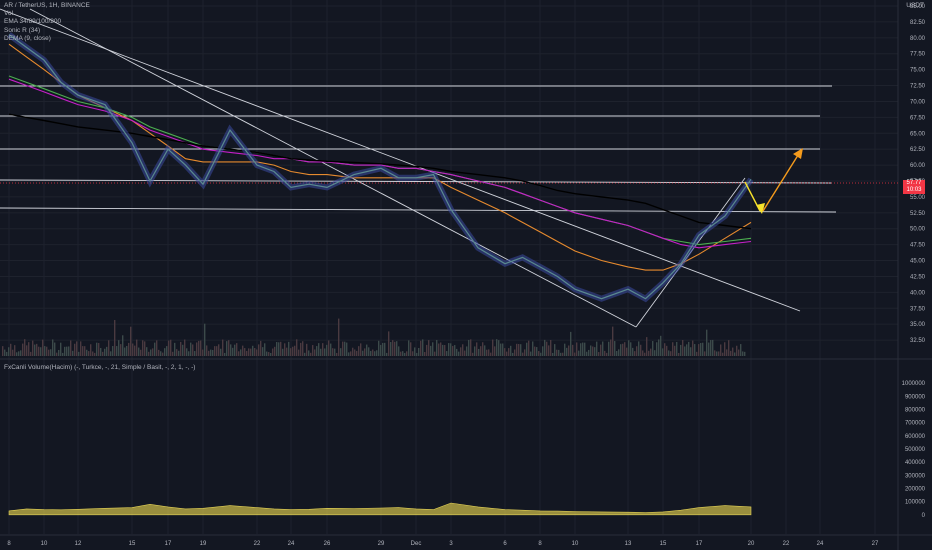  I want to click on symbol-title: AR / TetherUS, 1H, BINANCE, so click(47, 6).